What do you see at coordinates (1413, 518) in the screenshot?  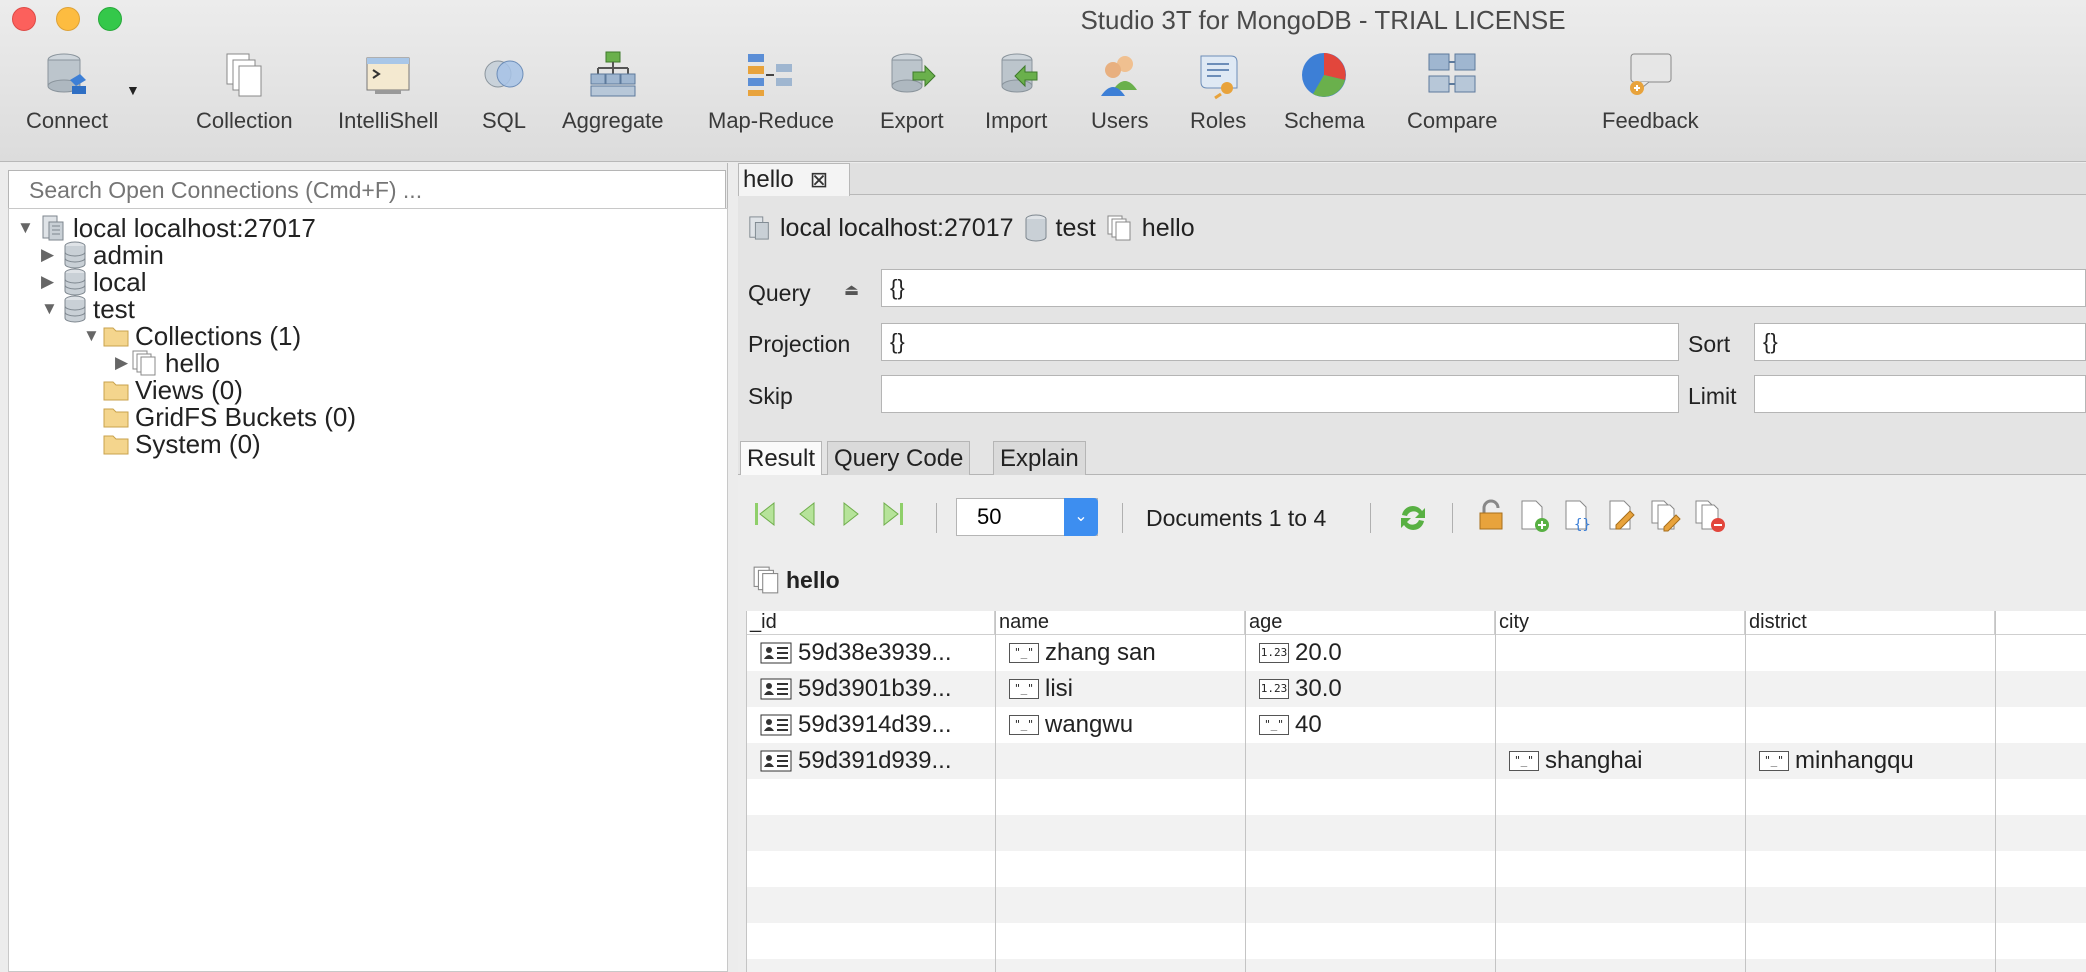 I see `refresh-icon` at bounding box center [1413, 518].